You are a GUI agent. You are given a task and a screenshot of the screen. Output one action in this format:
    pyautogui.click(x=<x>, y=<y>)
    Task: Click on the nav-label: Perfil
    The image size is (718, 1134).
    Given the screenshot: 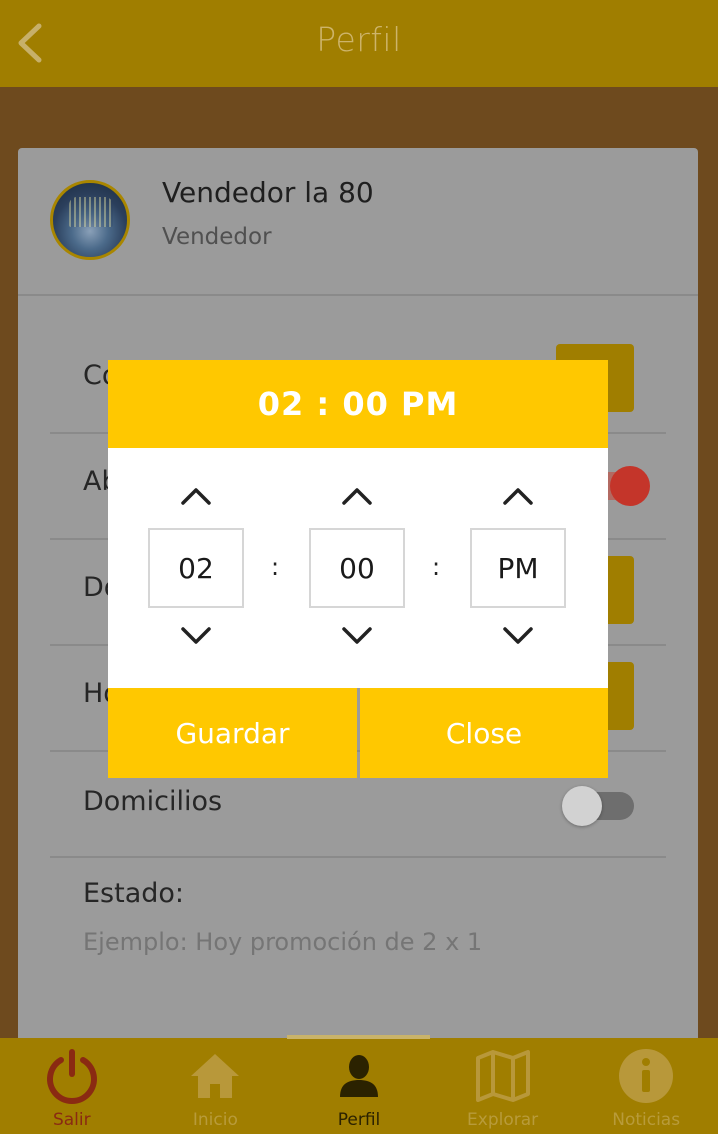 What is the action you would take?
    pyautogui.click(x=359, y=1120)
    